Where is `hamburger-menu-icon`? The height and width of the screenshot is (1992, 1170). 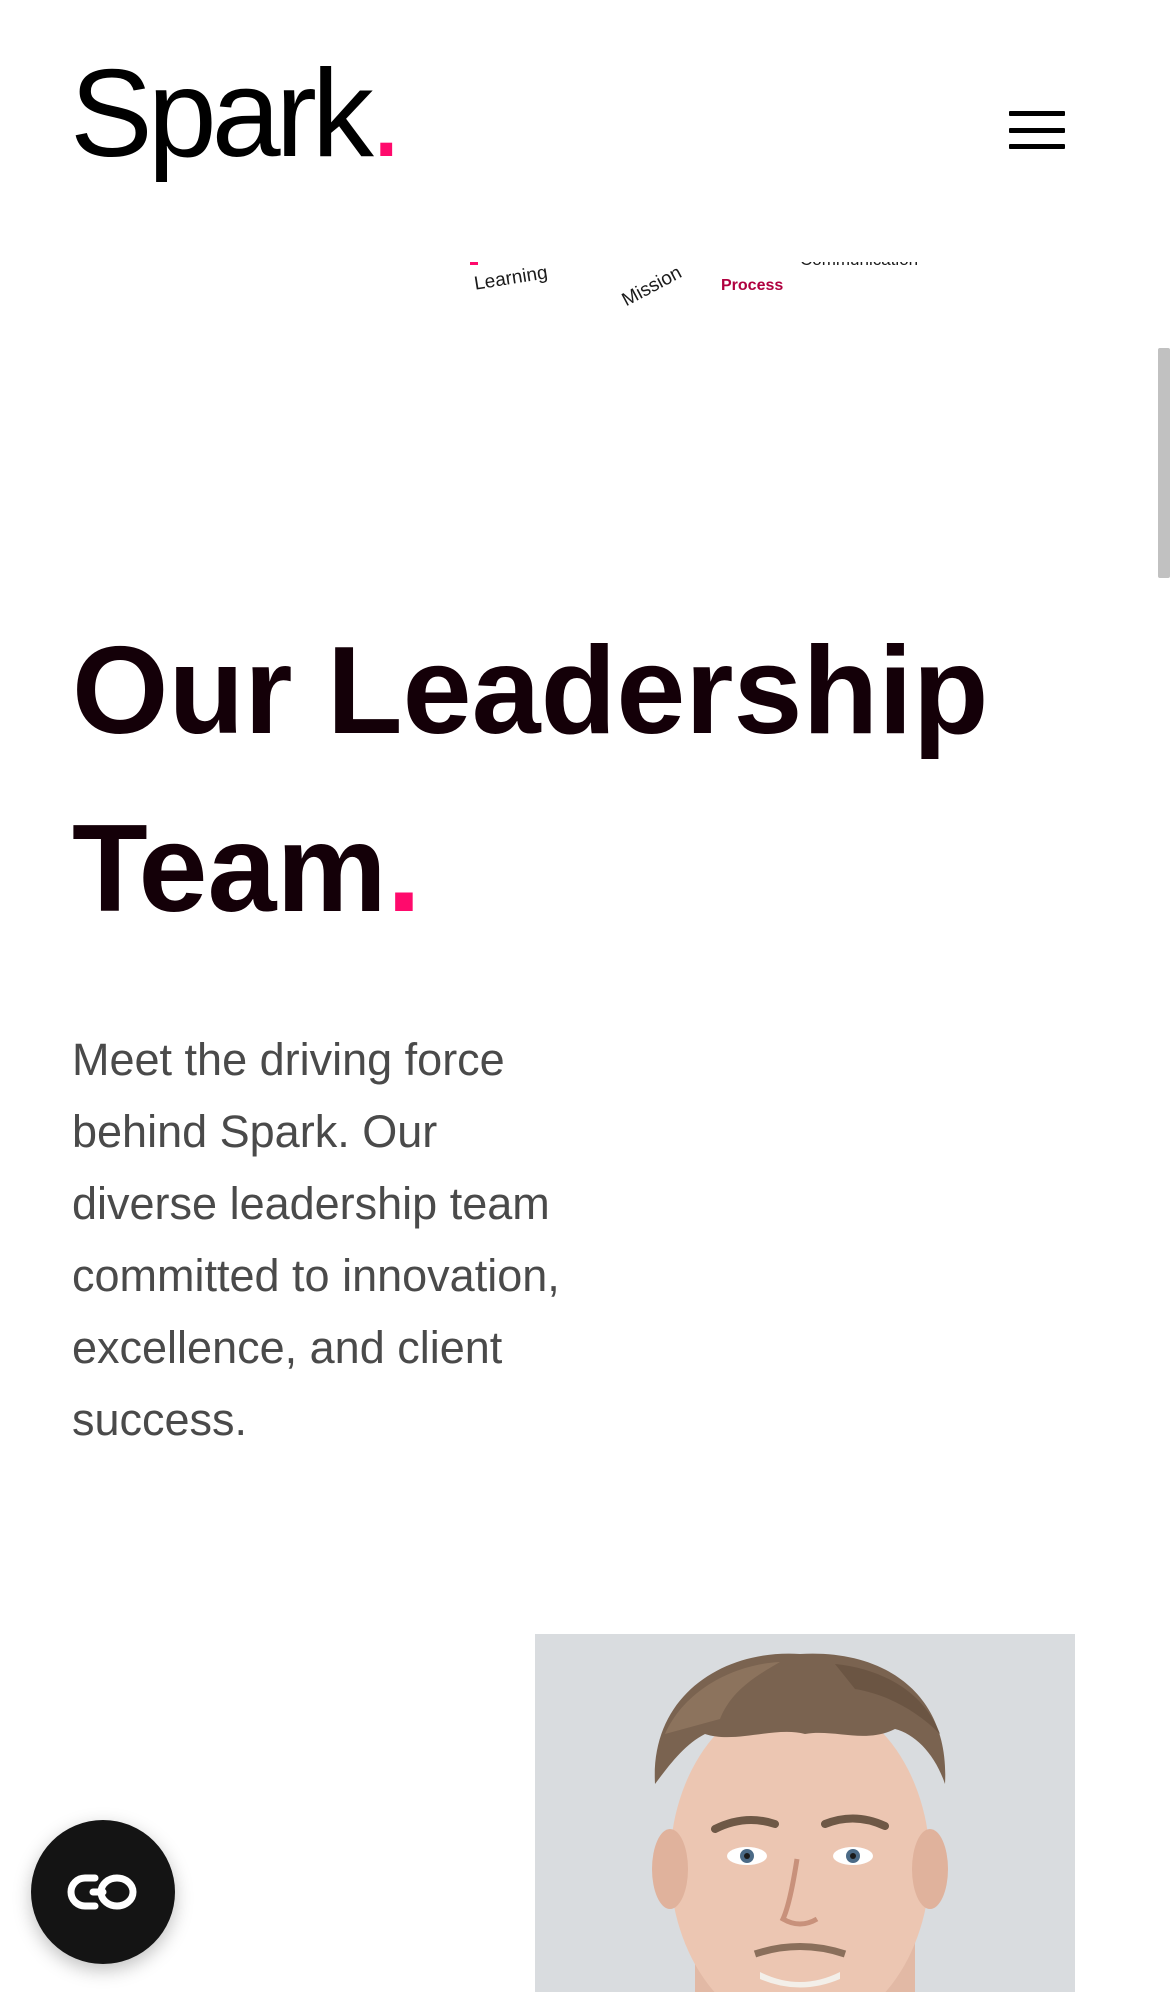
hamburger-menu-icon is located at coordinates (1037, 130).